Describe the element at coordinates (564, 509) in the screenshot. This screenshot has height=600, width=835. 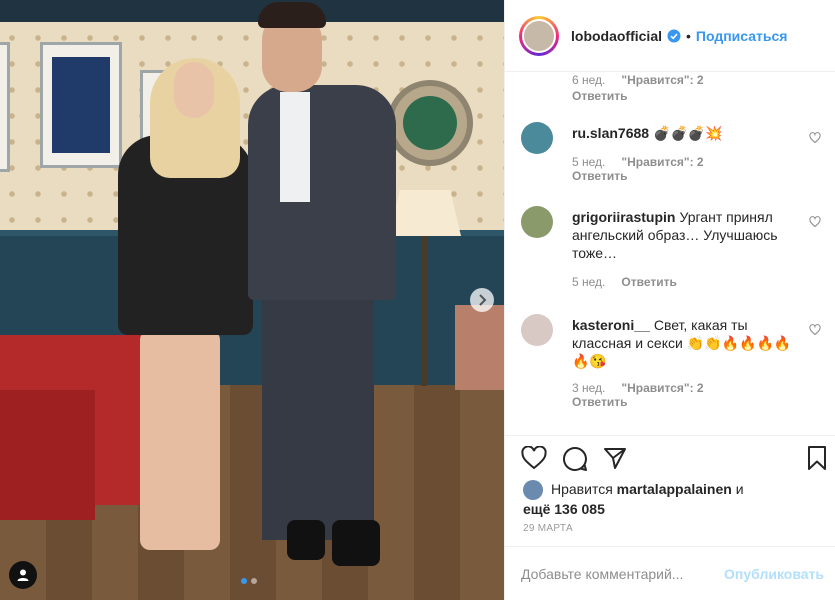
I see `likes-count: ещё 136 085` at that location.